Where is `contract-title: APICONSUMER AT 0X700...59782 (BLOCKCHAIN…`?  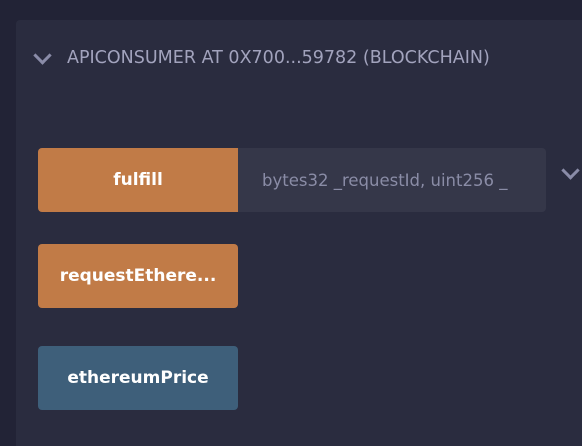 contract-title: APICONSUMER AT 0X700...59782 (BLOCKCHAIN… is located at coordinates (278, 58).